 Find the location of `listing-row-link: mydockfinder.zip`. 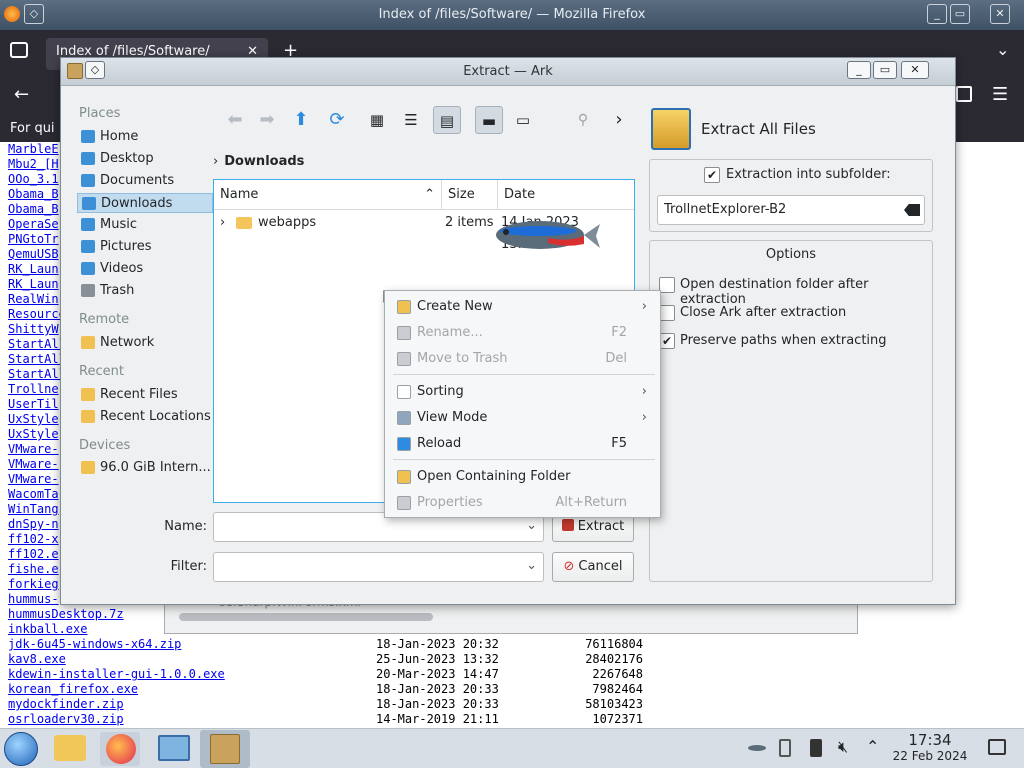

listing-row-link: mydockfinder.zip is located at coordinates (66, 704).